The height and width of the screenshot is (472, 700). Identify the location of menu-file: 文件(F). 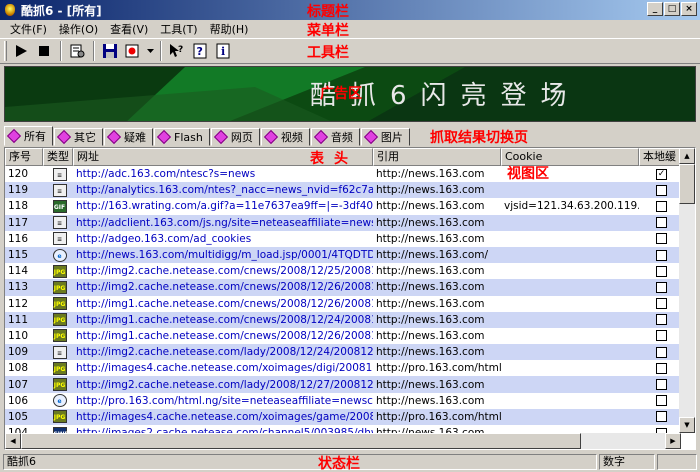
(28, 29).